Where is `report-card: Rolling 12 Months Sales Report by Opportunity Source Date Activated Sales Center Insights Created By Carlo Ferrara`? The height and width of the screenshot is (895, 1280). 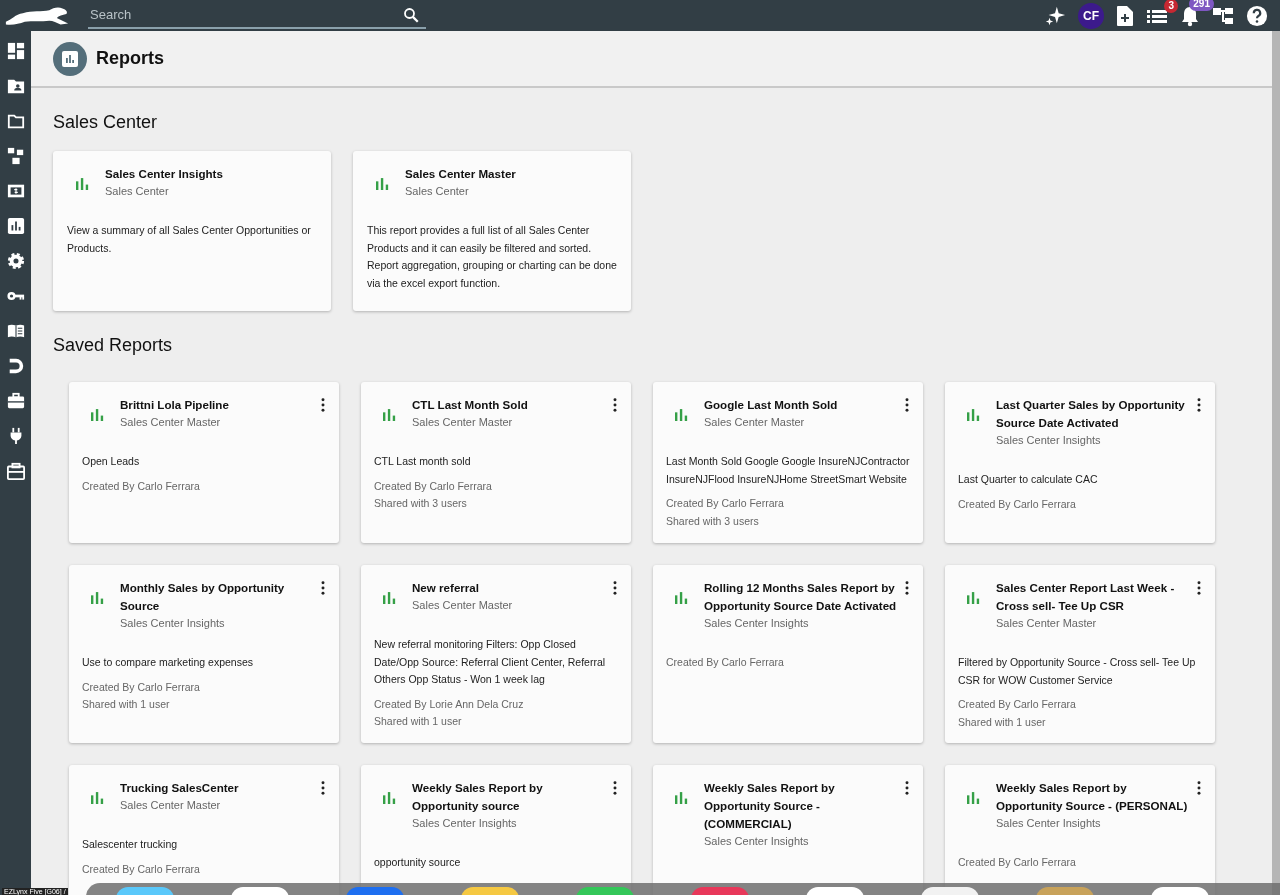
report-card: Rolling 12 Months Sales Report by Opportunity Source Date Activated Sales Center Insights Created By Carlo Ferrara is located at coordinates (788, 654).